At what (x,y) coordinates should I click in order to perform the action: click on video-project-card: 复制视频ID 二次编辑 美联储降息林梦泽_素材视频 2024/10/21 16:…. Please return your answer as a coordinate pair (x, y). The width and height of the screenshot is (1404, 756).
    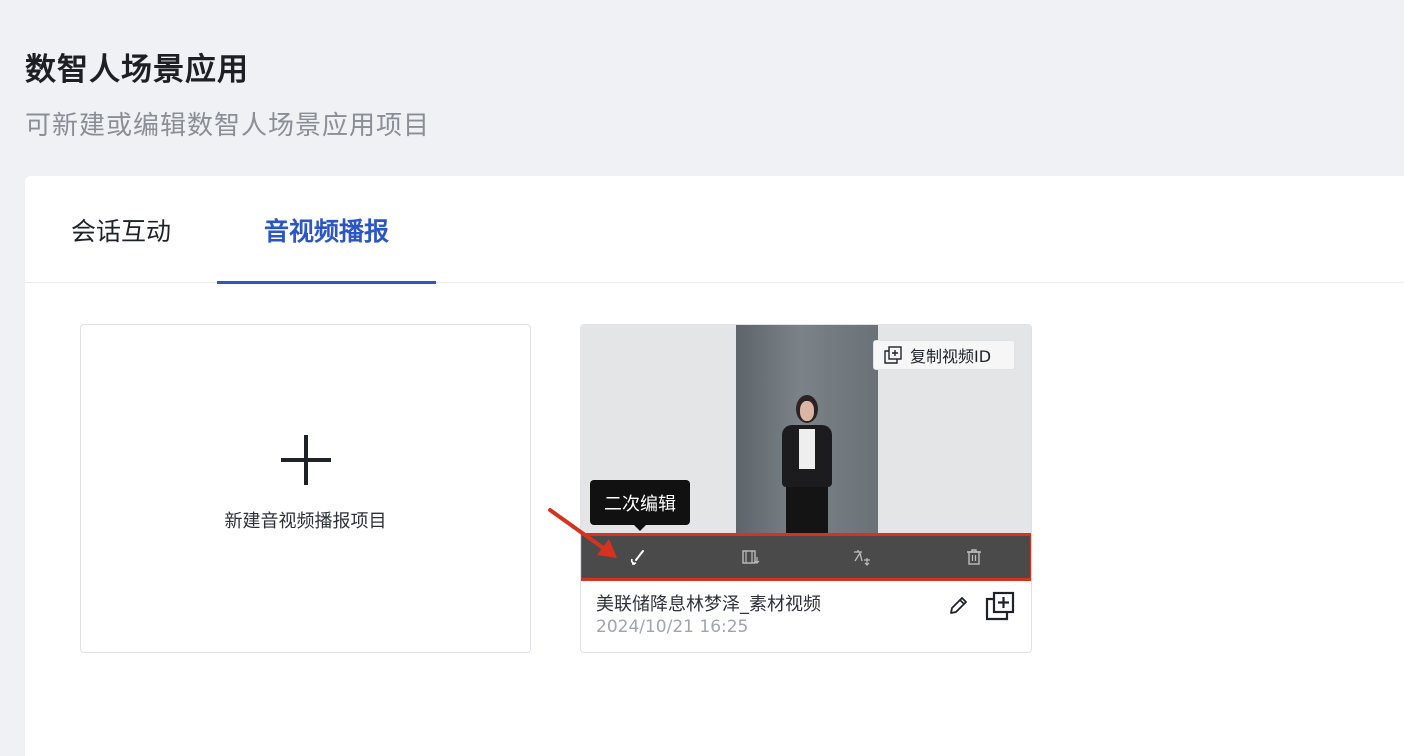
    Looking at the image, I should click on (806, 488).